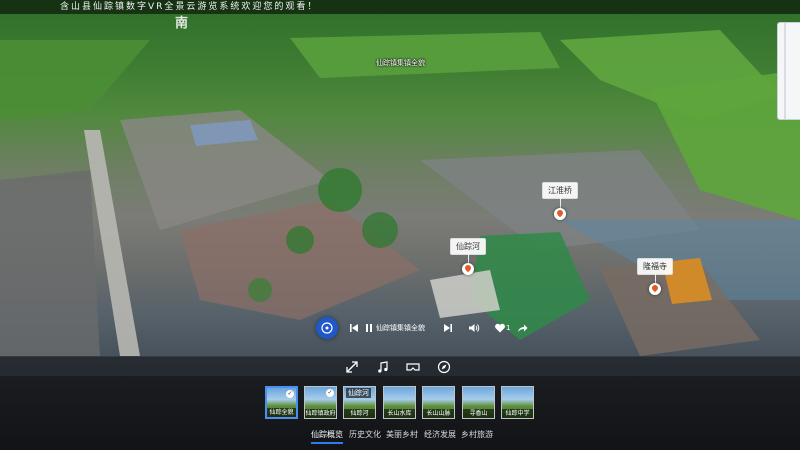 The width and height of the screenshot is (800, 450). I want to click on thumbnail-caption: 长山山脉, so click(438, 413).